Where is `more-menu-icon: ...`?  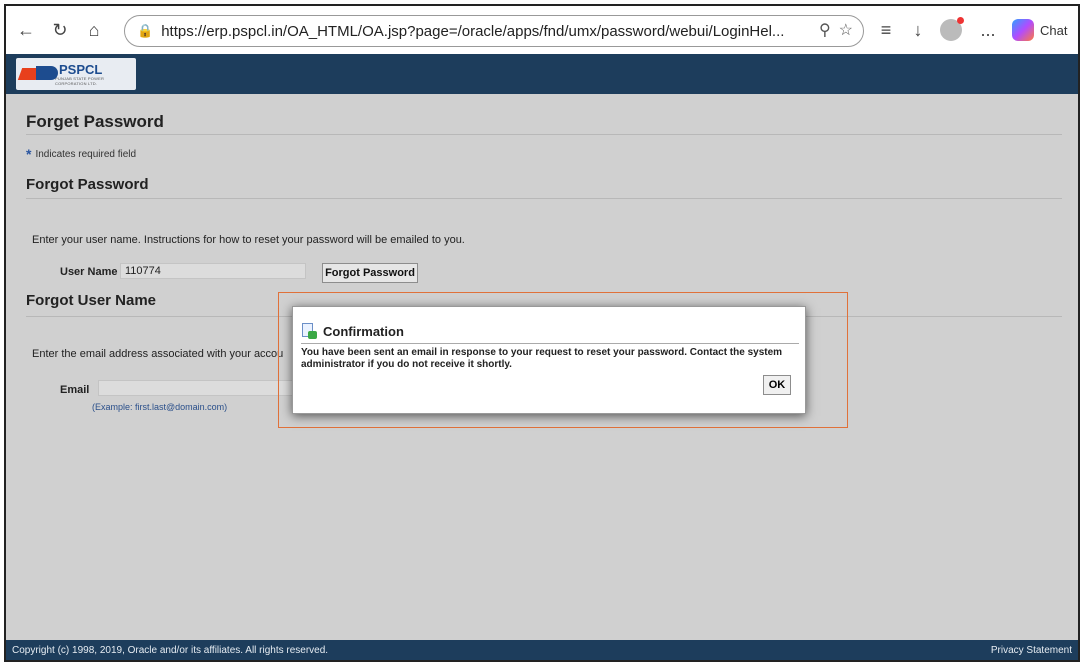
more-menu-icon: ... is located at coordinates (988, 30).